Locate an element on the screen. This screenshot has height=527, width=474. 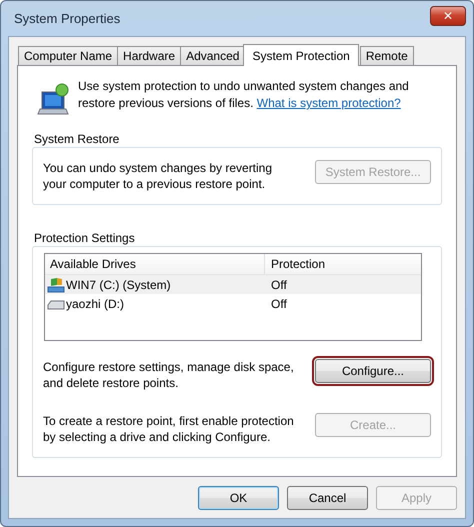
dialog-button: Cancel is located at coordinates (327, 498).